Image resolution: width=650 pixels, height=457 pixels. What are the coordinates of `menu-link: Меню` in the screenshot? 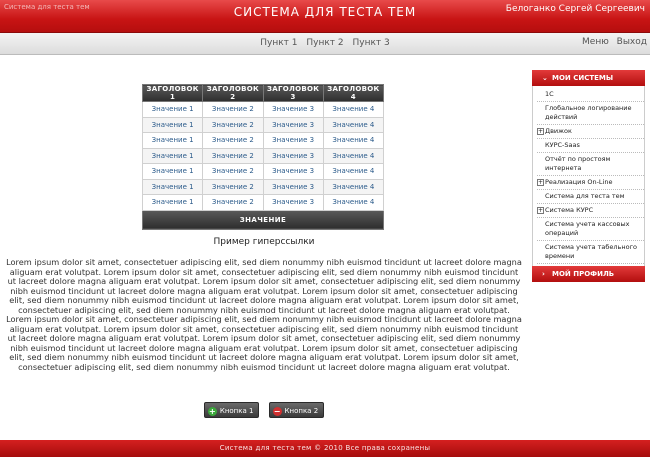 It's located at (595, 42).